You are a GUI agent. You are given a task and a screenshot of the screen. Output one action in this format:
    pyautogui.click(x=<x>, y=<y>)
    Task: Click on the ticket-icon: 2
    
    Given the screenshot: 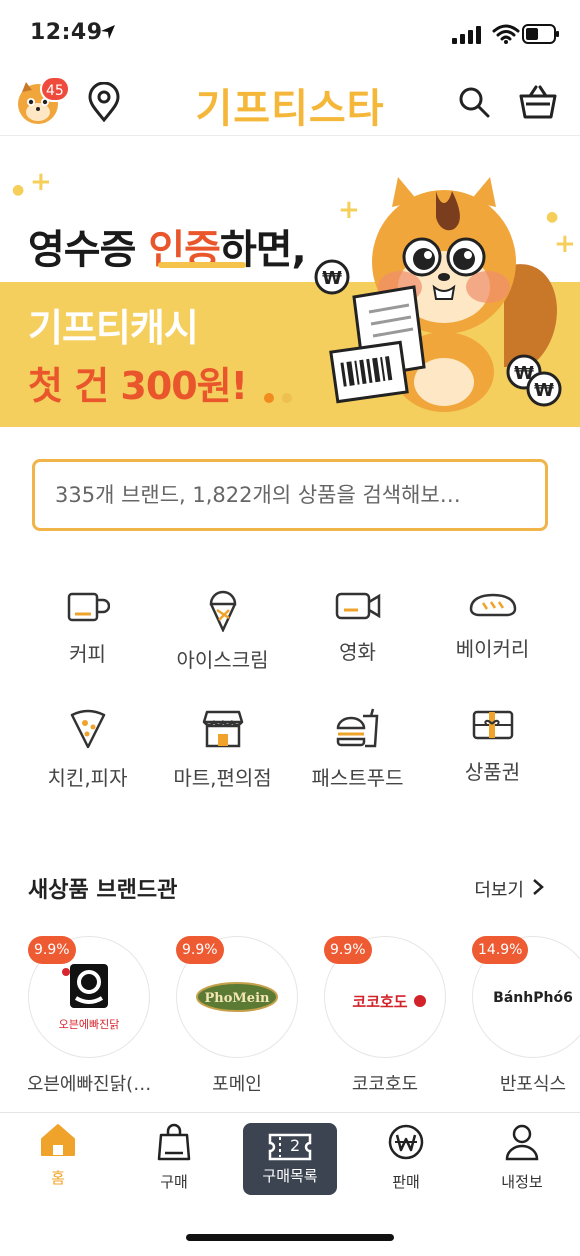 What is the action you would take?
    pyautogui.click(x=290, y=1147)
    